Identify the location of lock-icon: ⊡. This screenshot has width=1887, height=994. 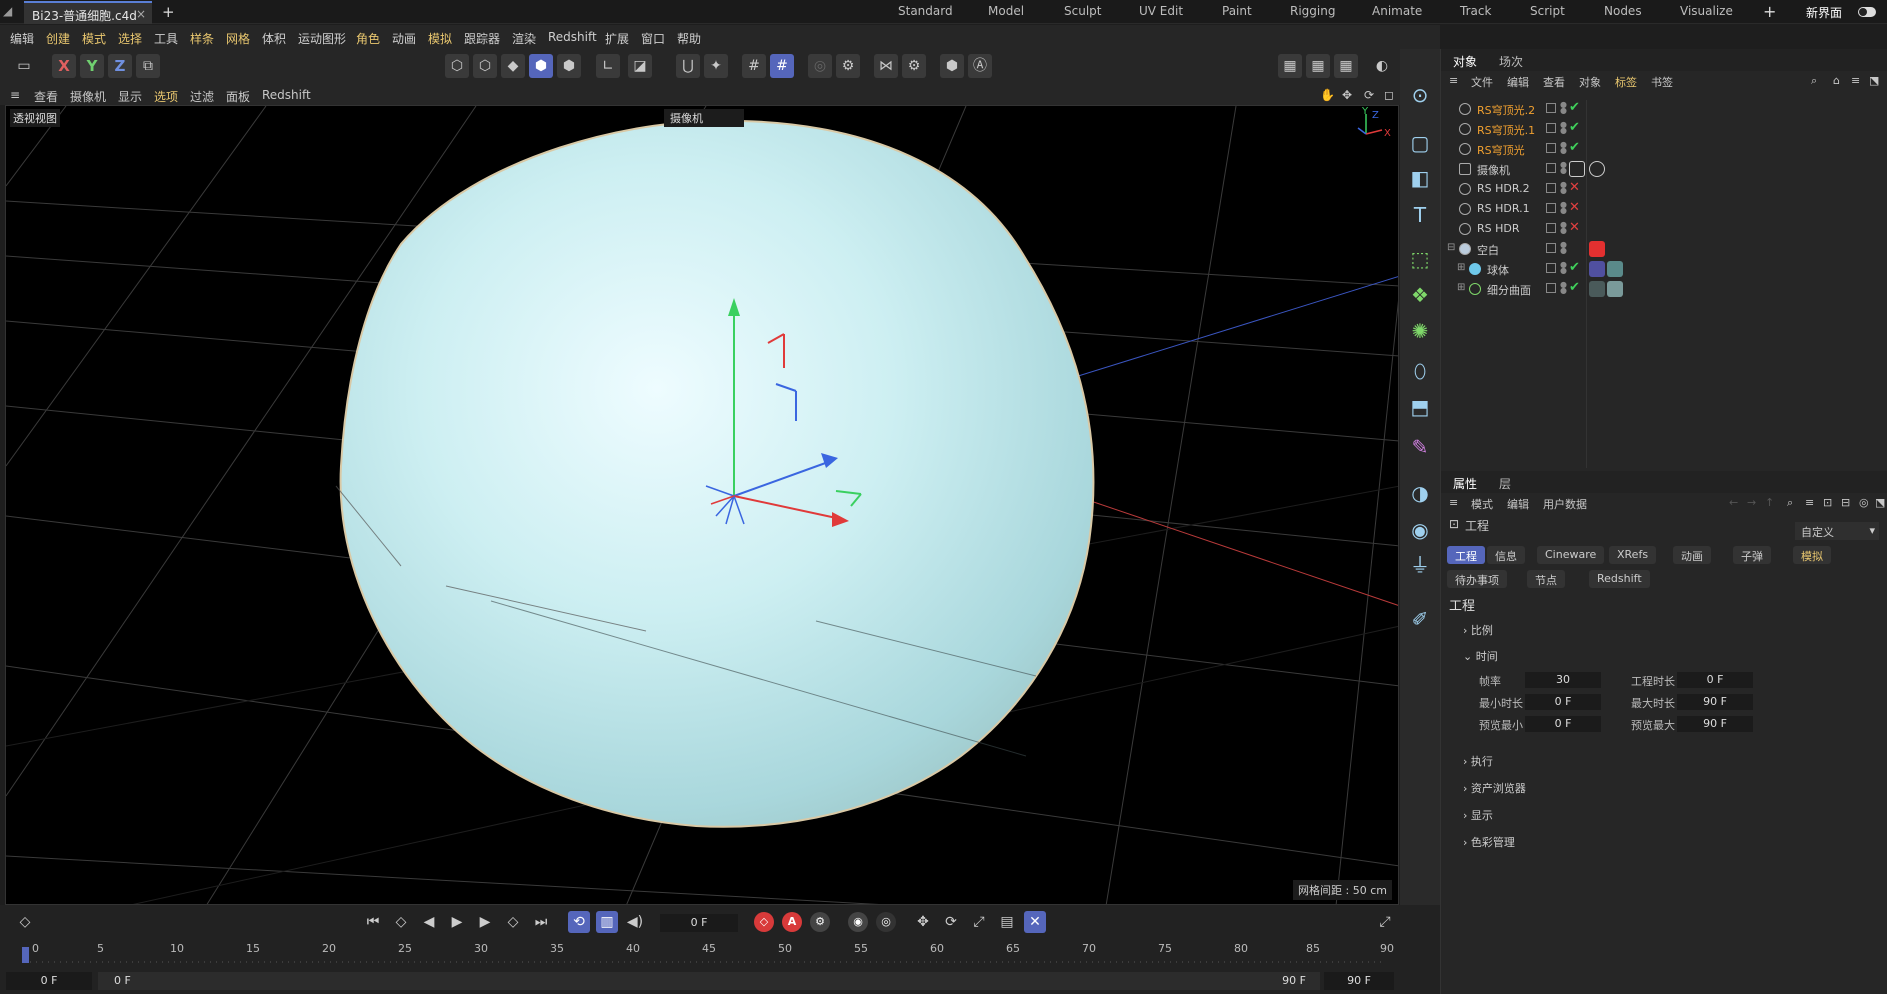
(1827, 502).